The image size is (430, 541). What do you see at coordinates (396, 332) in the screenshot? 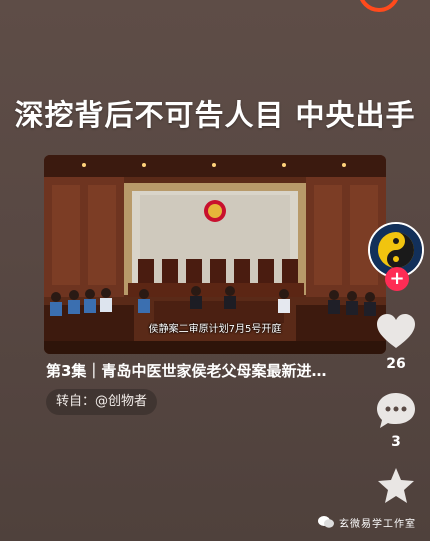
I see `heart-icon` at bounding box center [396, 332].